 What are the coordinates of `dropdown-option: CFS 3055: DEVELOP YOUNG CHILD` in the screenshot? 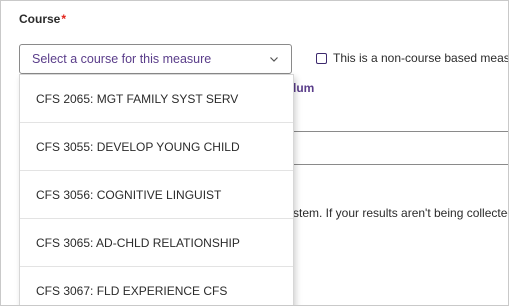 It's located at (156, 147).